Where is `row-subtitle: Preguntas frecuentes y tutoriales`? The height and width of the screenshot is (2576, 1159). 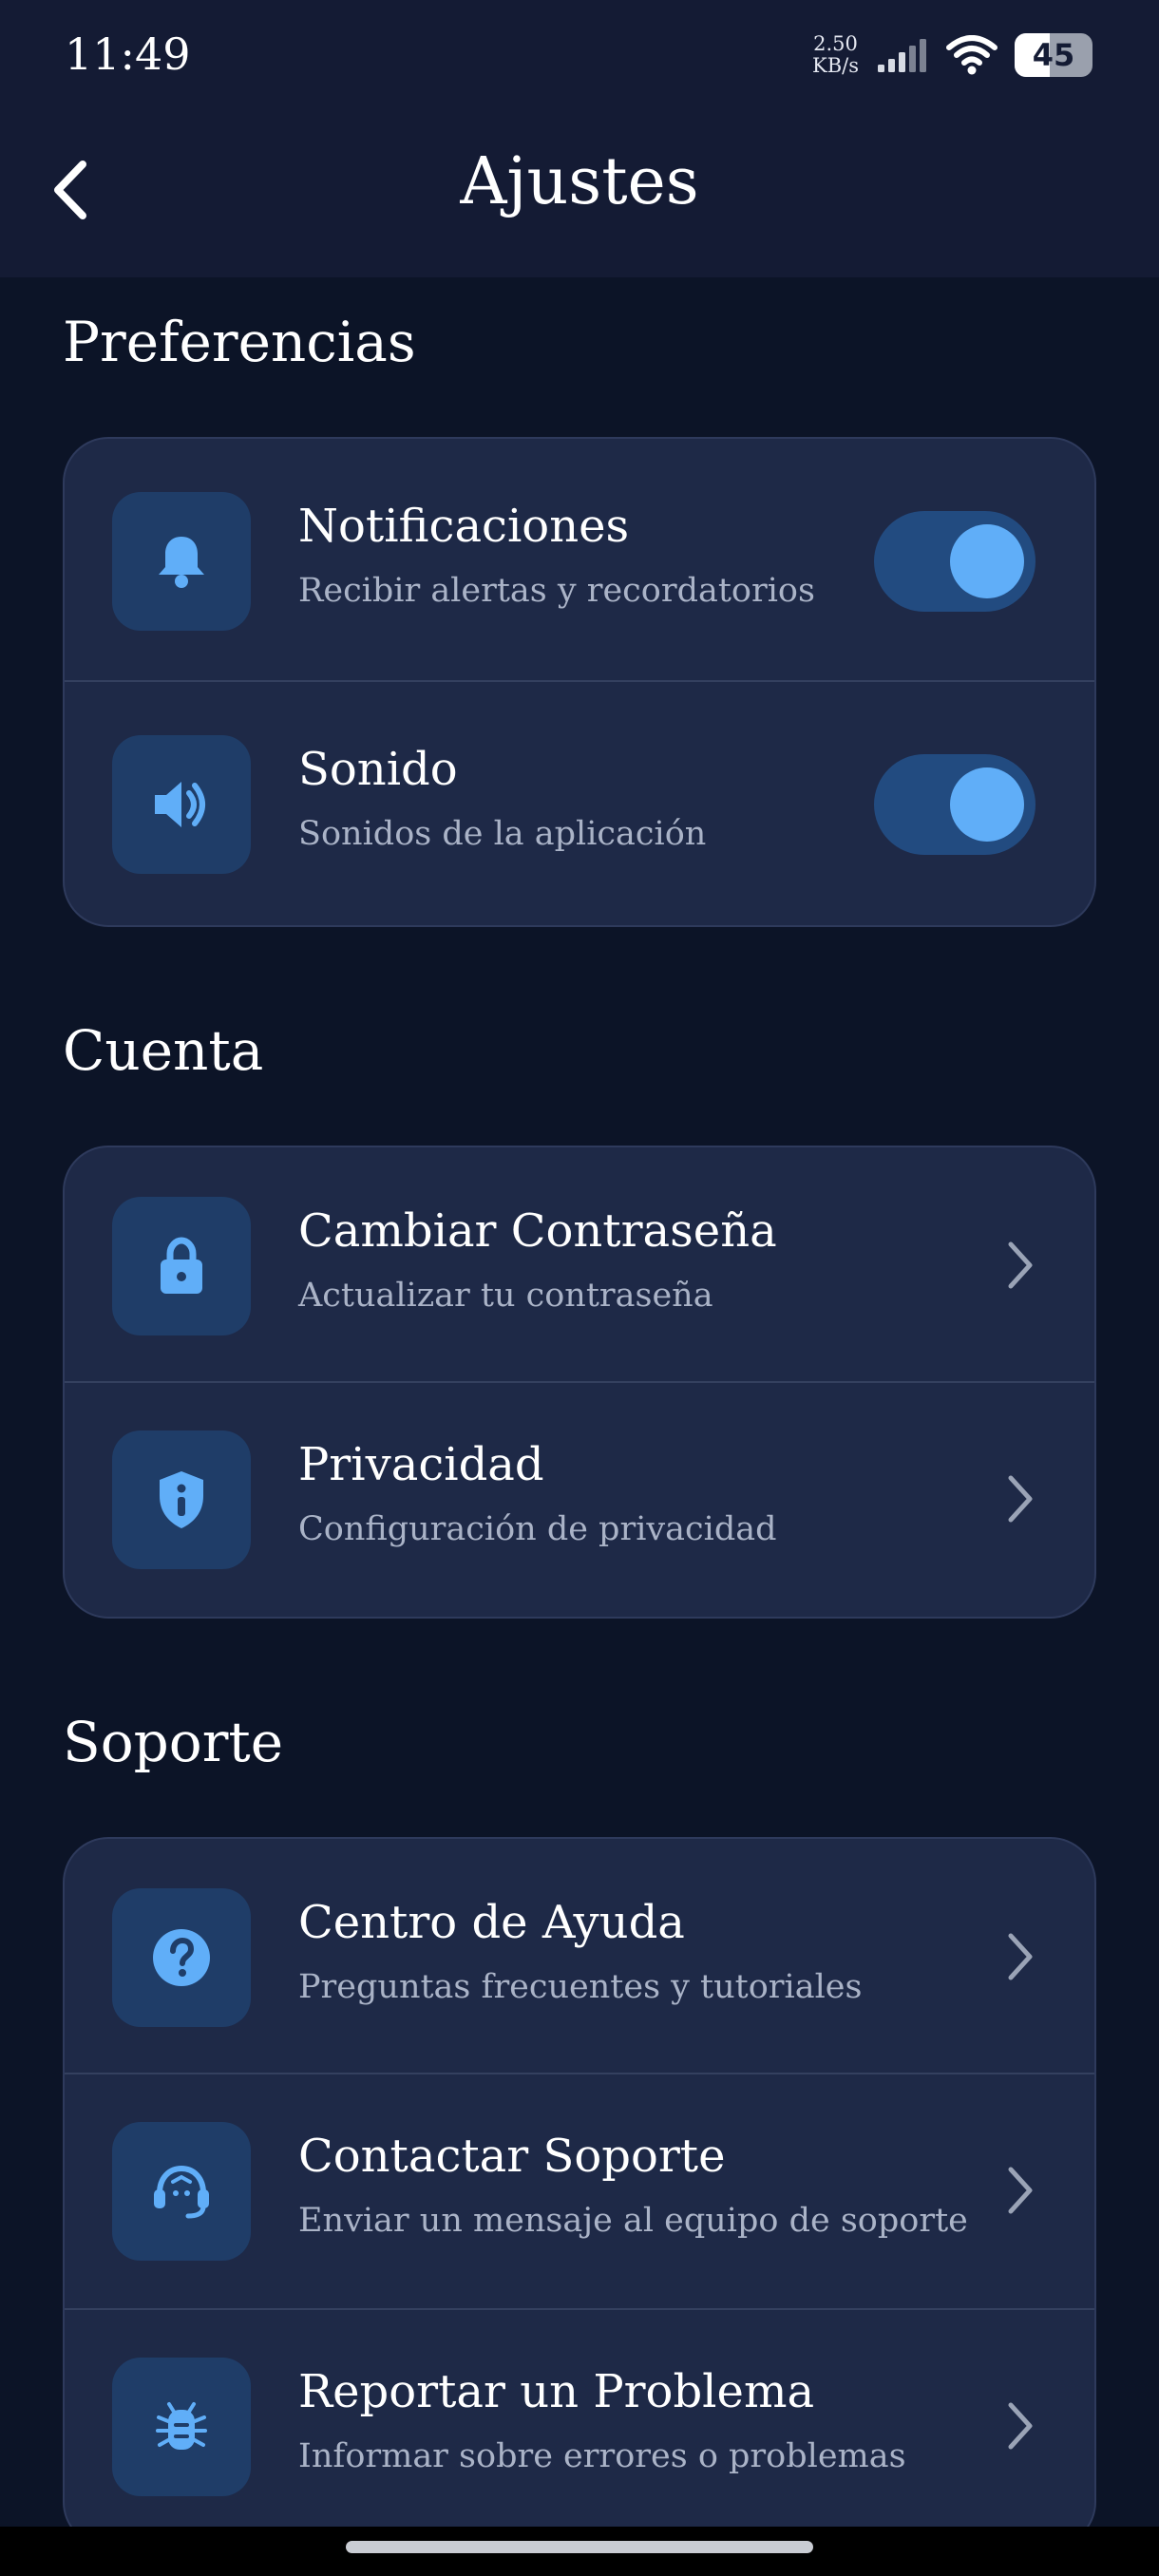 row-subtitle: Preguntas frecuentes y tutoriales is located at coordinates (580, 1987).